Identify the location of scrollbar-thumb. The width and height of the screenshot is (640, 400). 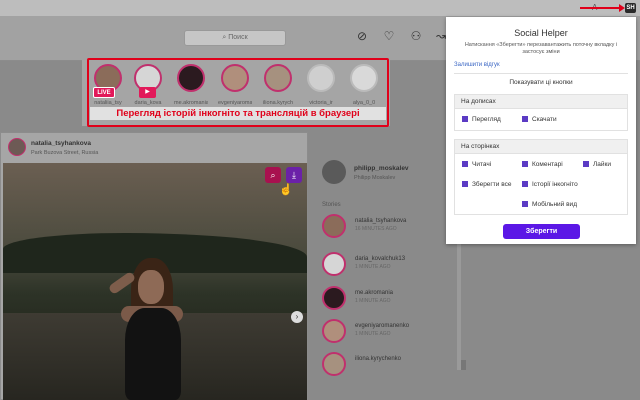
(463, 365).